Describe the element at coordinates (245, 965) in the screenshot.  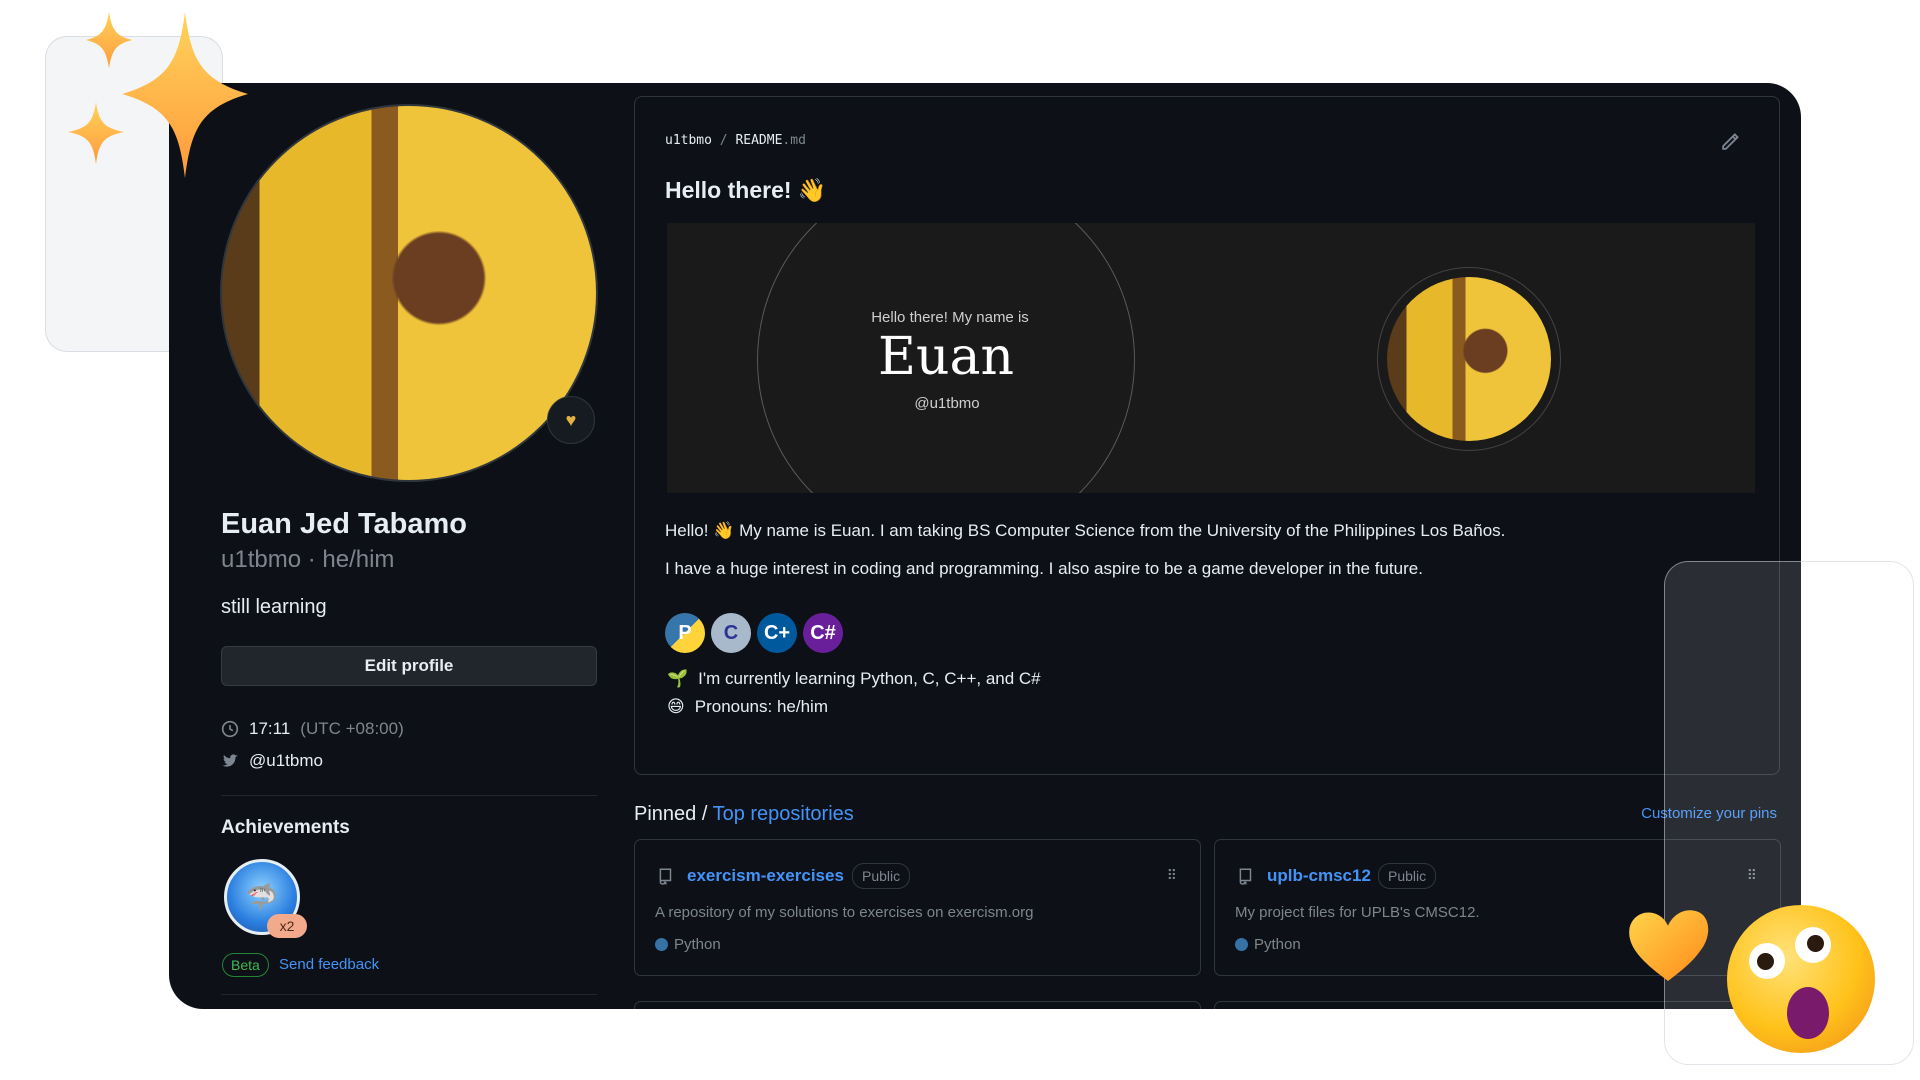
I see `beta-label: Beta` at that location.